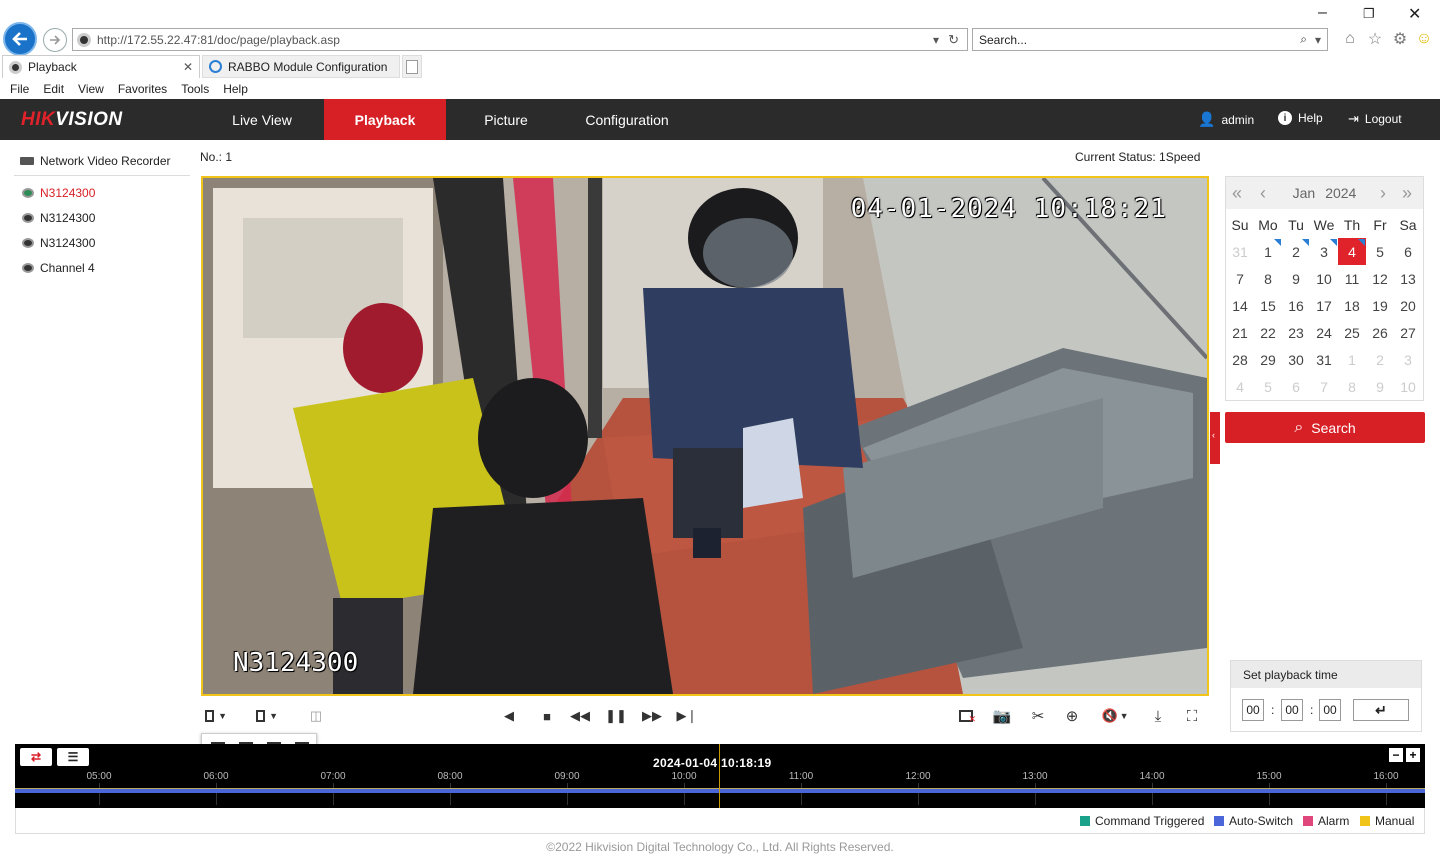 This screenshot has width=1440, height=857. What do you see at coordinates (73, 757) in the screenshot?
I see `timeline-settings-button: ☰` at bounding box center [73, 757].